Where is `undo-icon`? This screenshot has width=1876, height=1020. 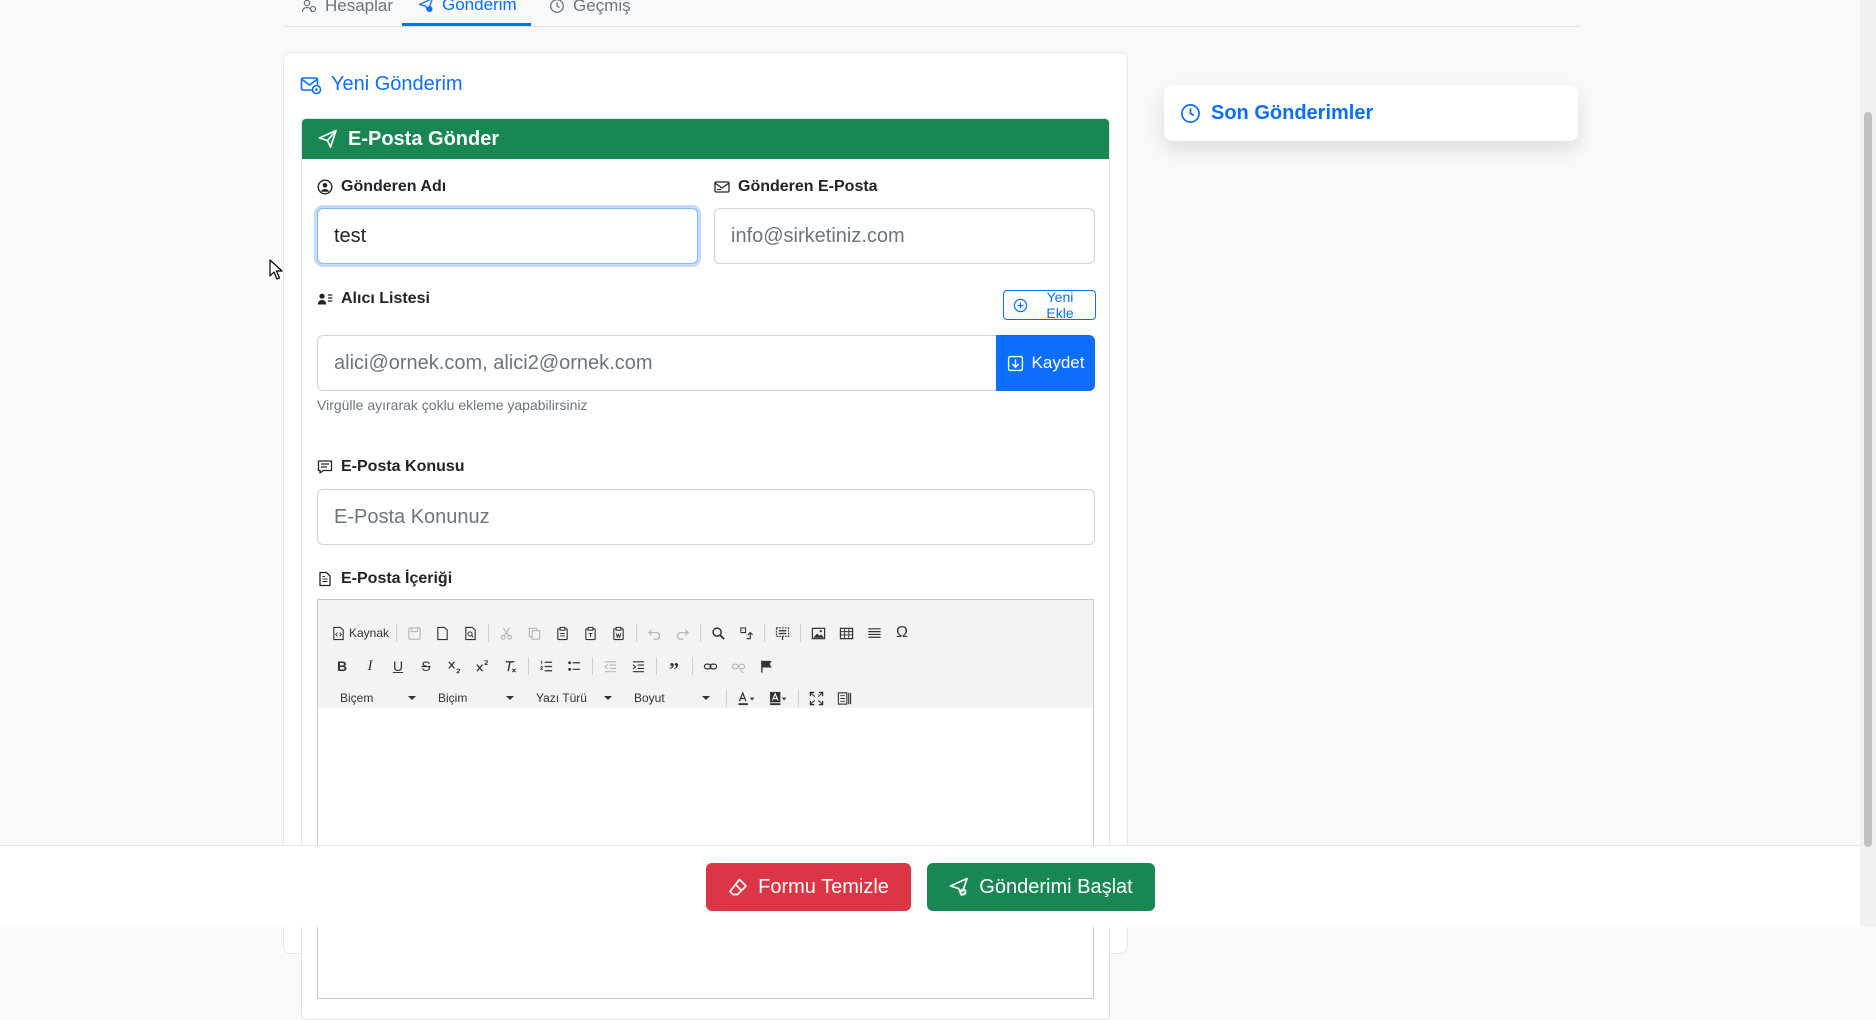
undo-icon is located at coordinates (654, 633).